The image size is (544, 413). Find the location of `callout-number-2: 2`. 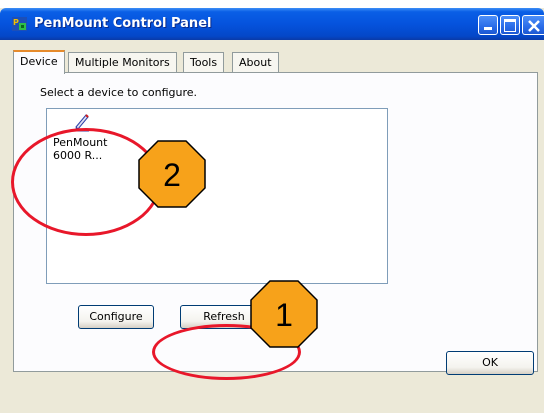

callout-number-2: 2 is located at coordinates (172, 175).